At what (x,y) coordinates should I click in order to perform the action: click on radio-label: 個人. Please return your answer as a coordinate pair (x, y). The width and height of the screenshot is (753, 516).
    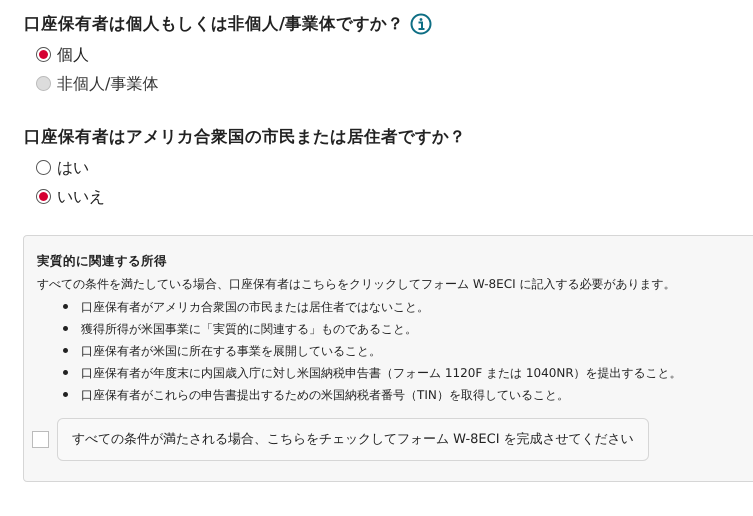
    Looking at the image, I should click on (73, 55).